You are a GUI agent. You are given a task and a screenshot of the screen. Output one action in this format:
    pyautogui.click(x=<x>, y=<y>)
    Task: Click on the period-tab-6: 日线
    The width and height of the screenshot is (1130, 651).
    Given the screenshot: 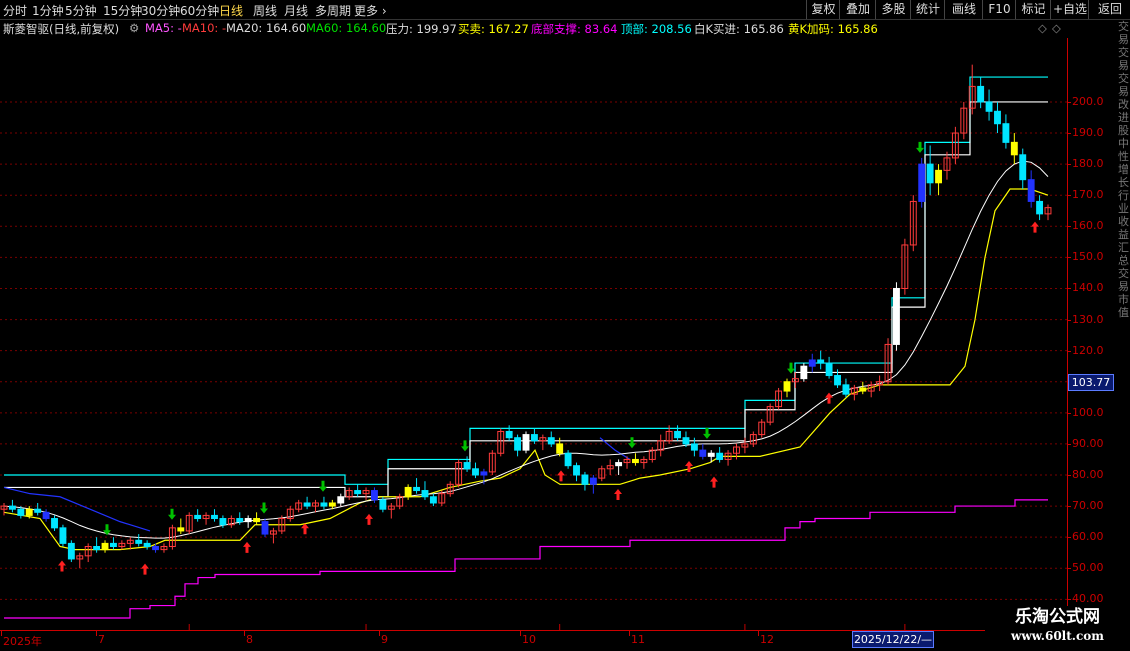 What is the action you would take?
    pyautogui.click(x=231, y=10)
    